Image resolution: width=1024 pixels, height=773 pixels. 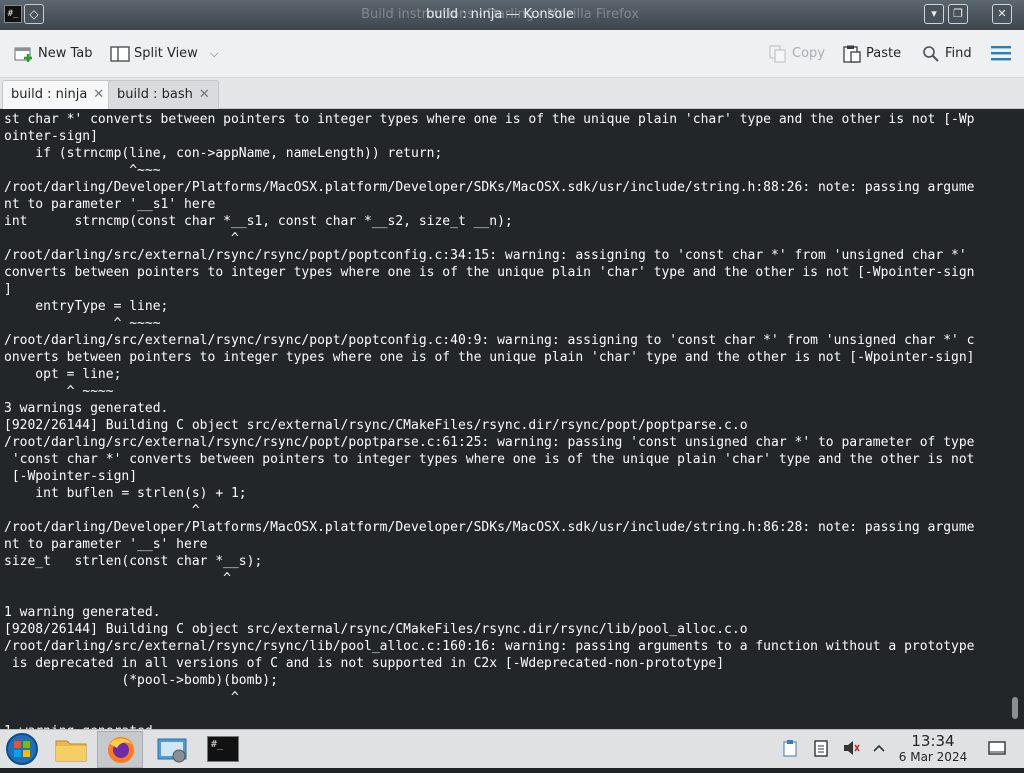 What do you see at coordinates (71, 476) in the screenshot?
I see `terminal-line: [-Wpointer-sign]` at bounding box center [71, 476].